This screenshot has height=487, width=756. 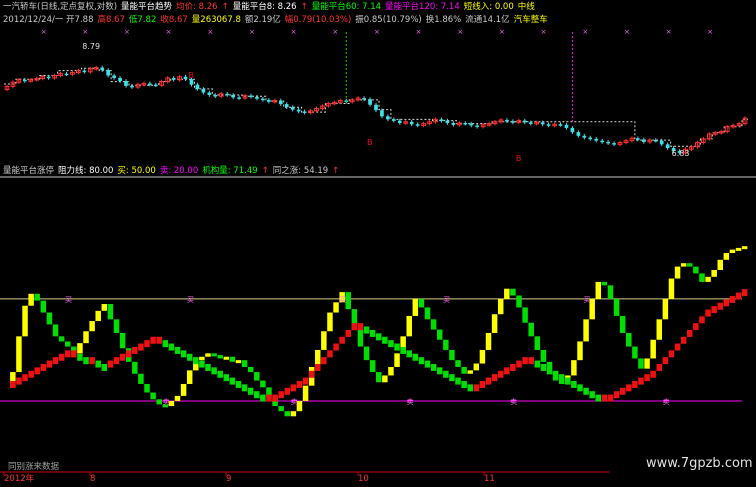 What do you see at coordinates (29, 171) in the screenshot?
I see `header-field: 量能平台涨停` at bounding box center [29, 171].